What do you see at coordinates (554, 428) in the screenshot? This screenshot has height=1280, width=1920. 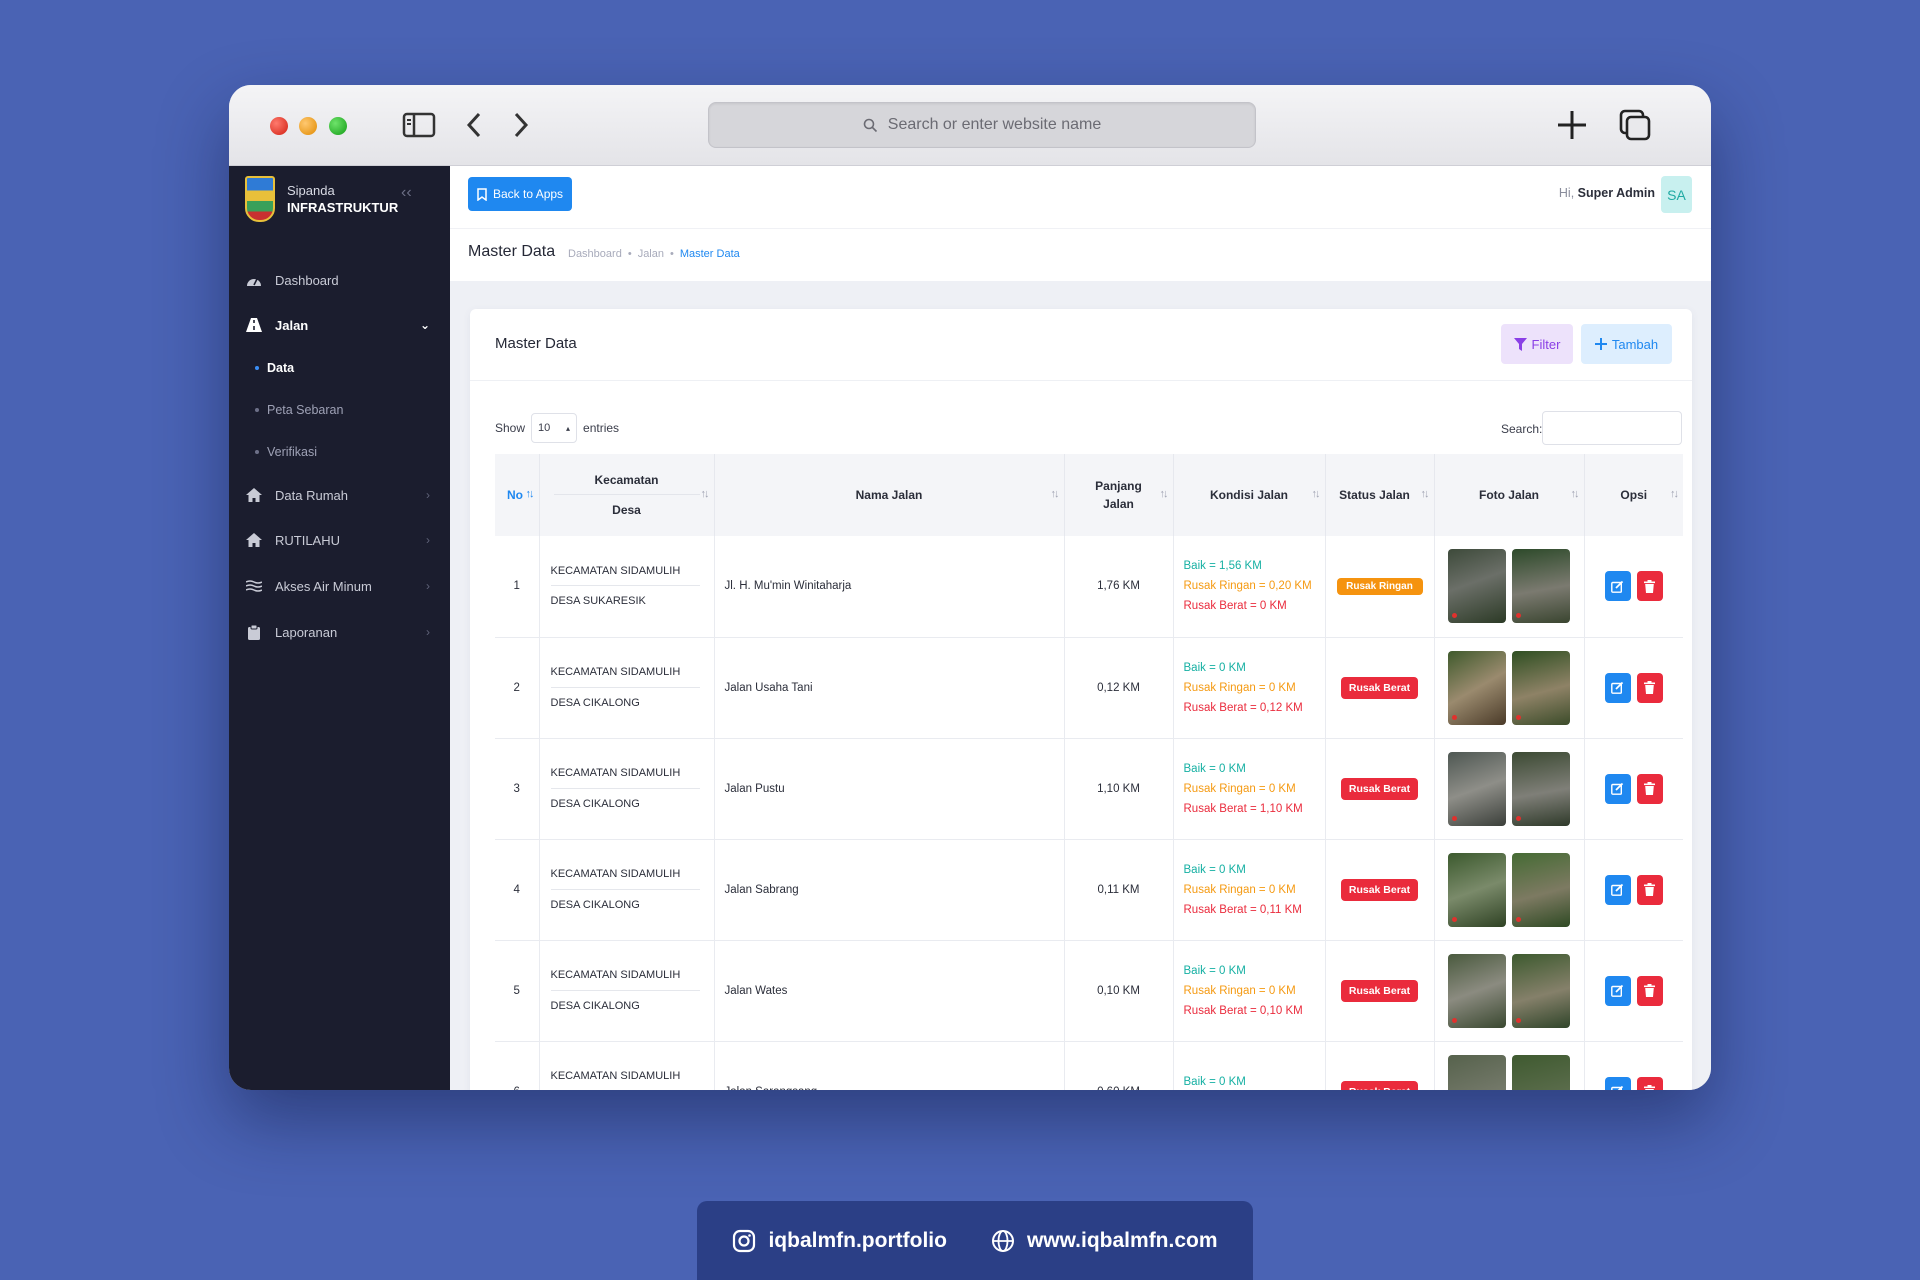 I see `entries-select: 10 ▴` at bounding box center [554, 428].